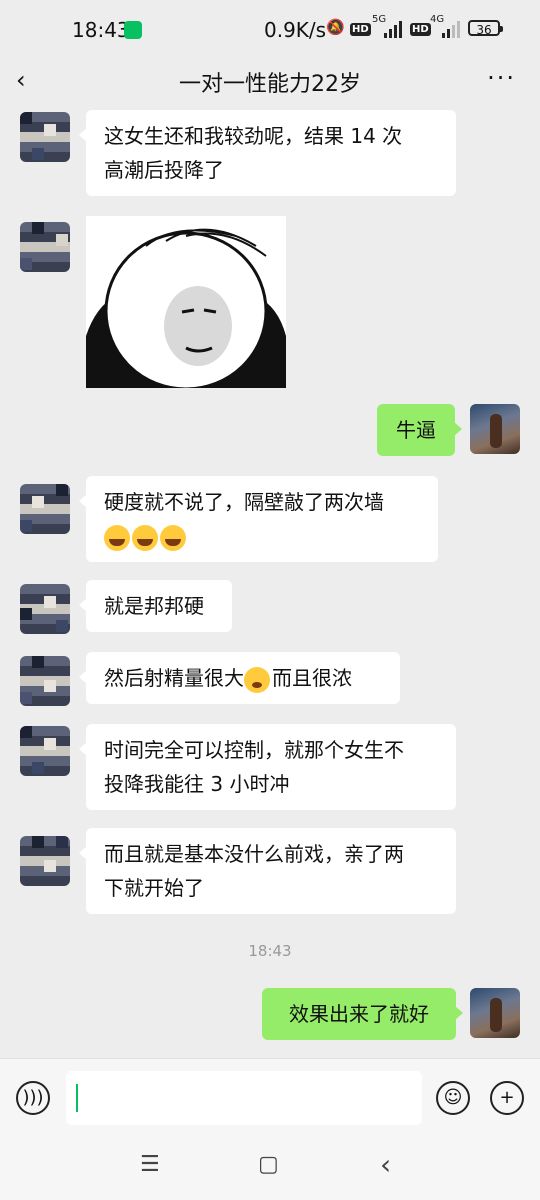  I want to click on text-cursor, so click(77, 1098).